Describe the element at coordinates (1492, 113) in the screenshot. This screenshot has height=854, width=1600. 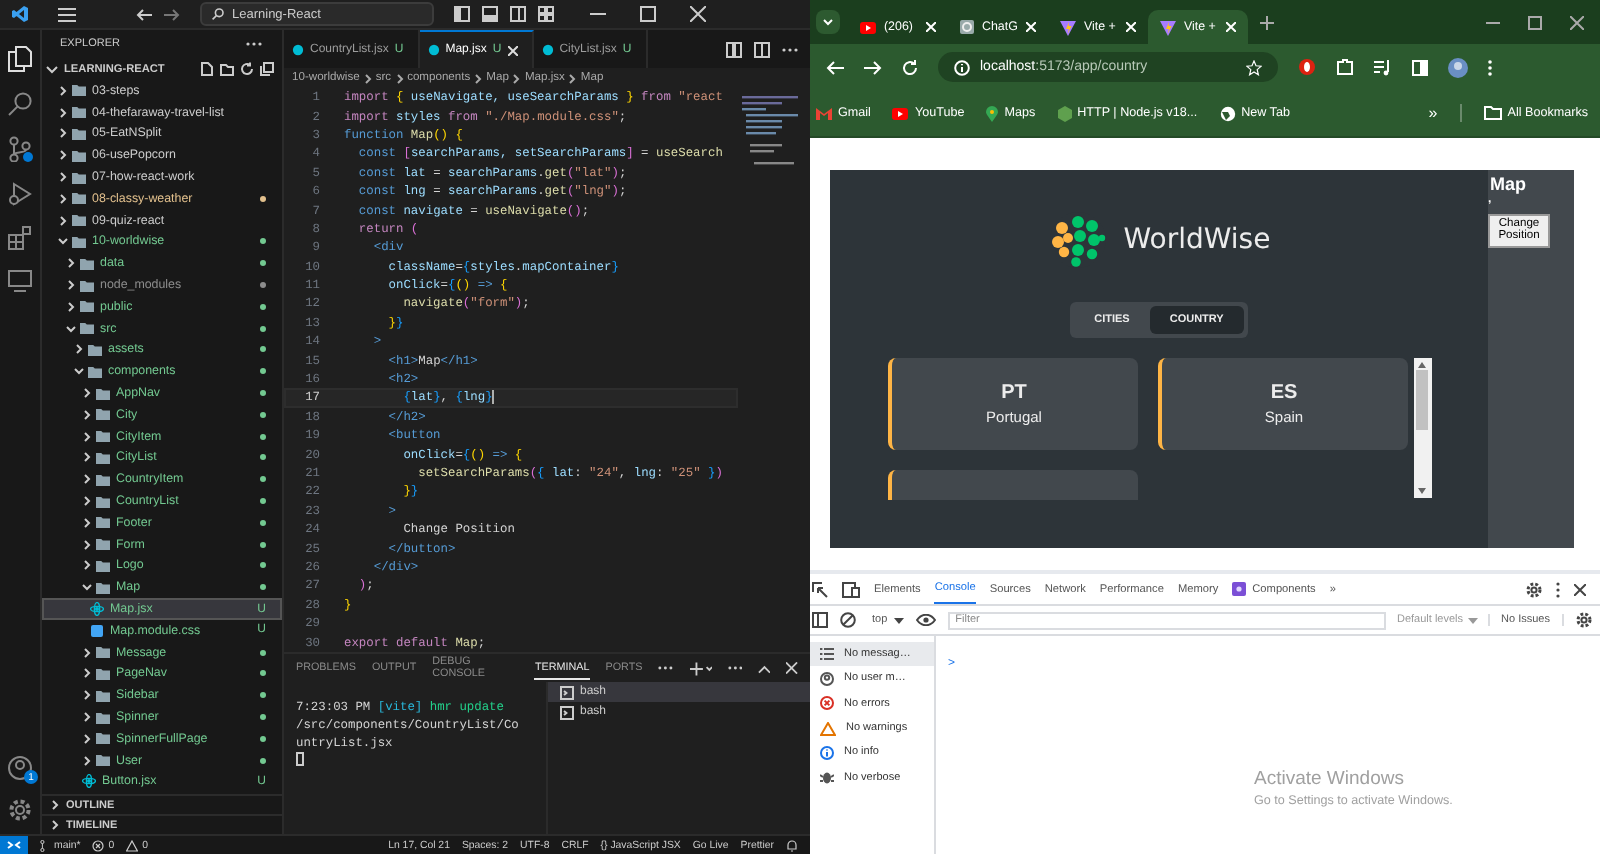
I see `folder-icon` at that location.